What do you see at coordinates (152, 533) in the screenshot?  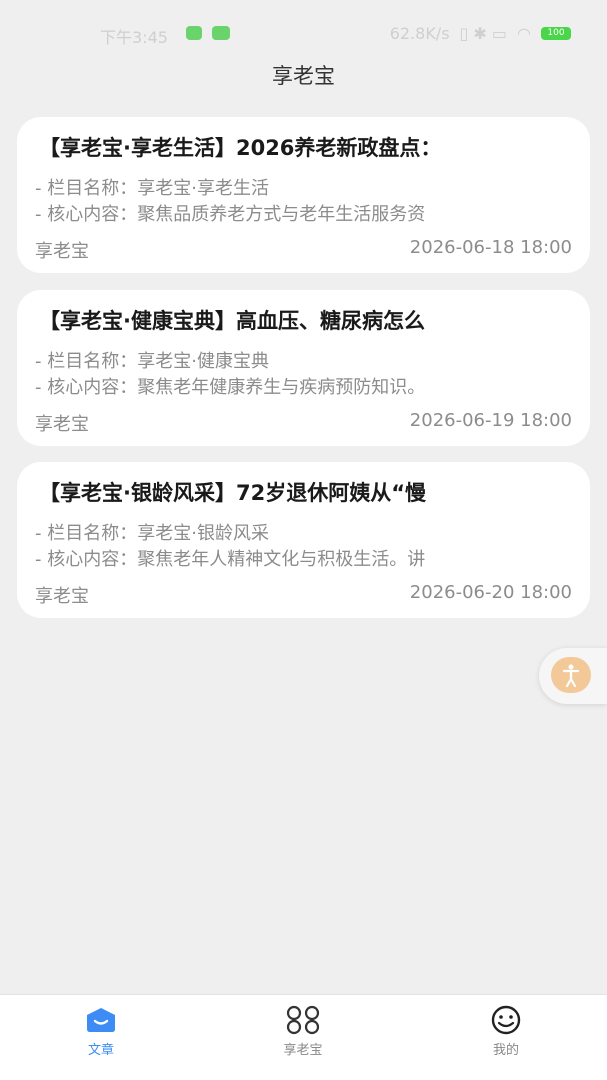 I see `article-column: - 栏目名称：享老宝·银龄风采` at bounding box center [152, 533].